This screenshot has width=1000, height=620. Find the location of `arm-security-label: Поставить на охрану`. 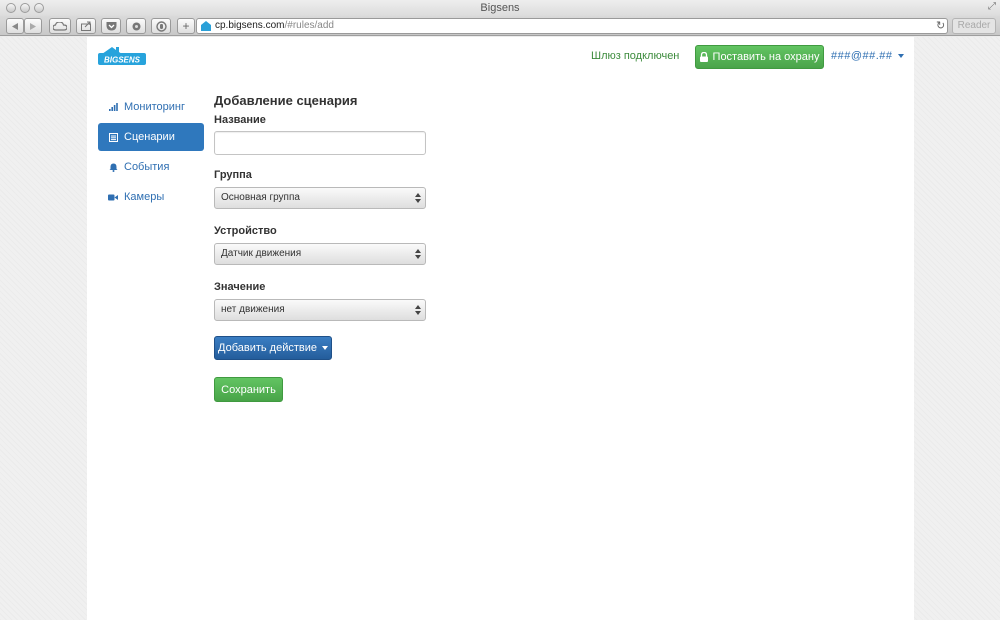

arm-security-label: Поставить на охрану is located at coordinates (766, 57).